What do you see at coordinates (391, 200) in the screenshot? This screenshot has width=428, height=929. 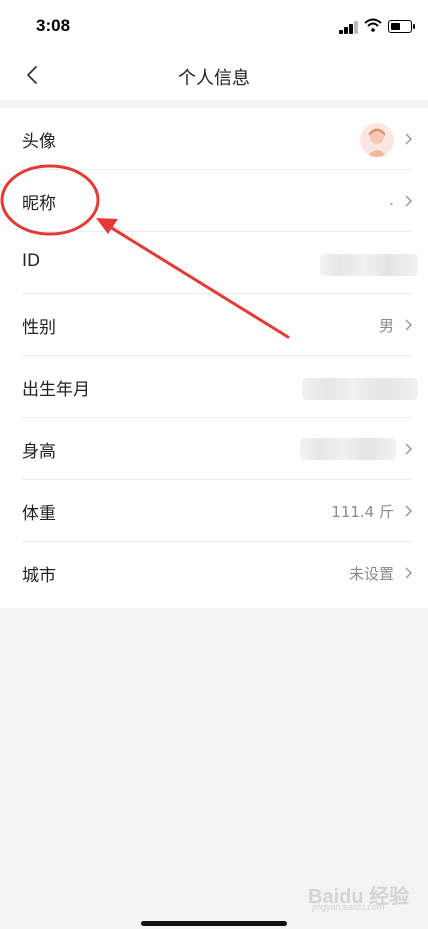 I see `row-value: .` at bounding box center [391, 200].